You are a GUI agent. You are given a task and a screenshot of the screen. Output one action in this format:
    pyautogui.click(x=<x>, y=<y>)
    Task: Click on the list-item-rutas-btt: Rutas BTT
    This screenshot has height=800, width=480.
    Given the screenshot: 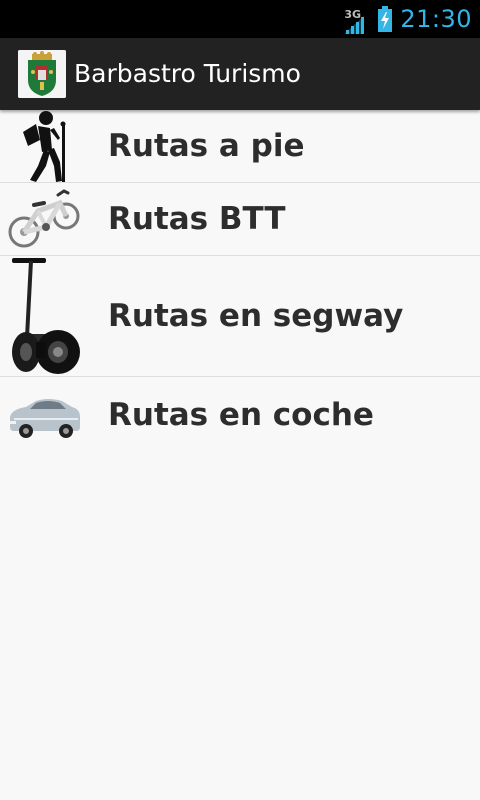 What is the action you would take?
    pyautogui.click(x=240, y=219)
    